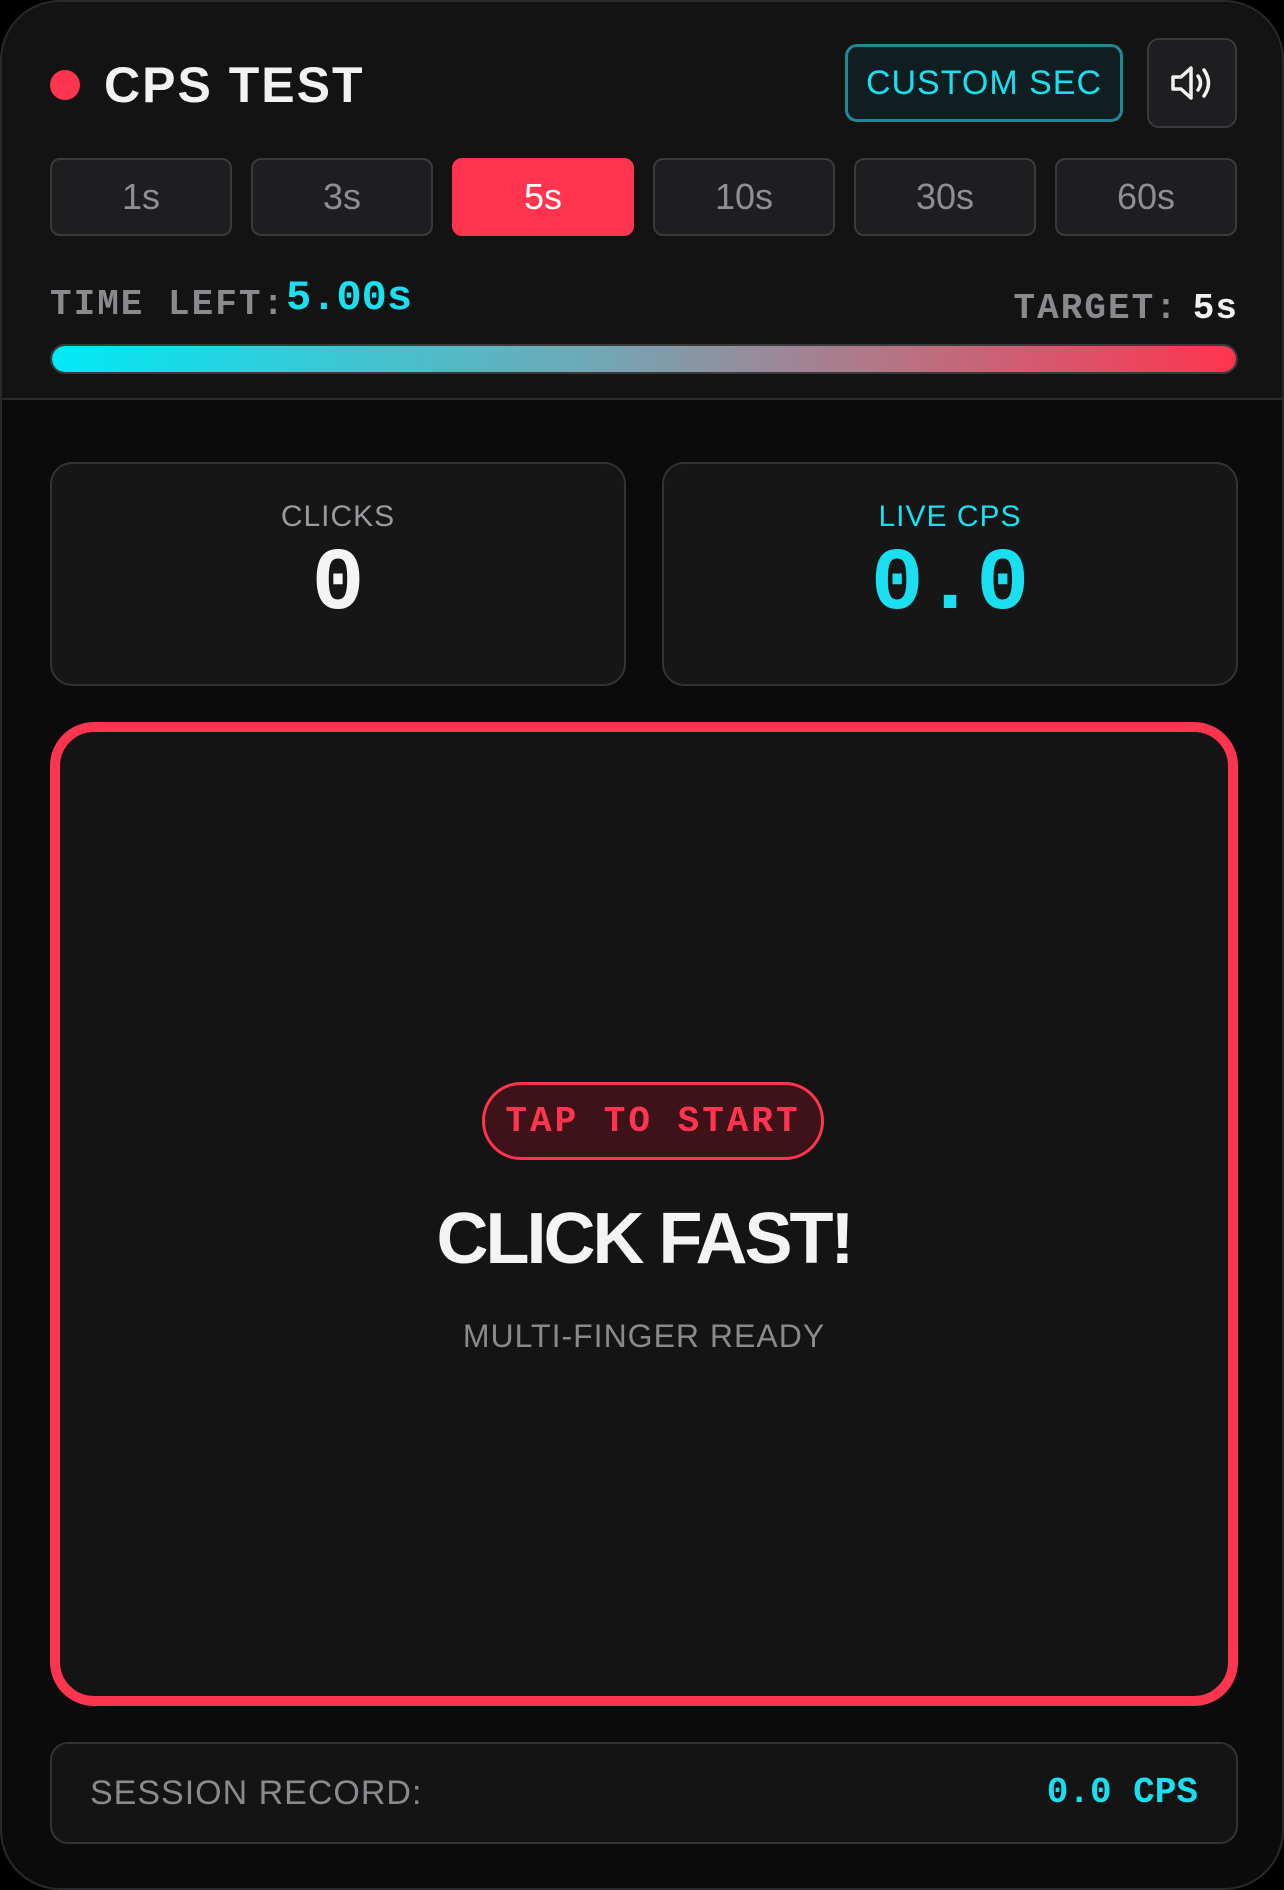 The width and height of the screenshot is (1284, 1890). I want to click on target-display: TARGET: 5s, so click(1126, 308).